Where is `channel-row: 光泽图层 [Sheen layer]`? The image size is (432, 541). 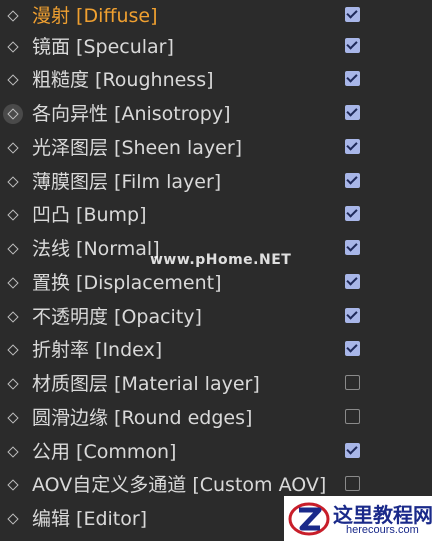
channel-row: 光泽图层 [Sheen layer] is located at coordinates (216, 149).